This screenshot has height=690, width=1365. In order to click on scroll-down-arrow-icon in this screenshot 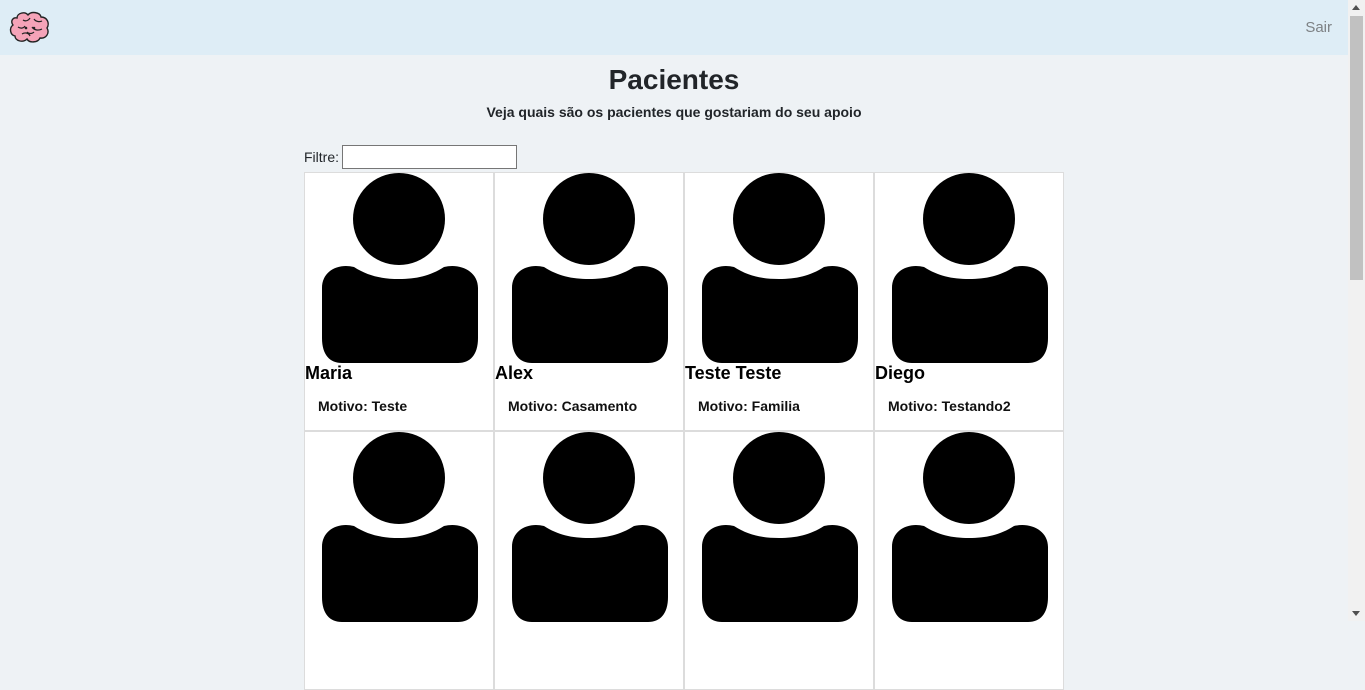, I will do `click(1356, 613)`.